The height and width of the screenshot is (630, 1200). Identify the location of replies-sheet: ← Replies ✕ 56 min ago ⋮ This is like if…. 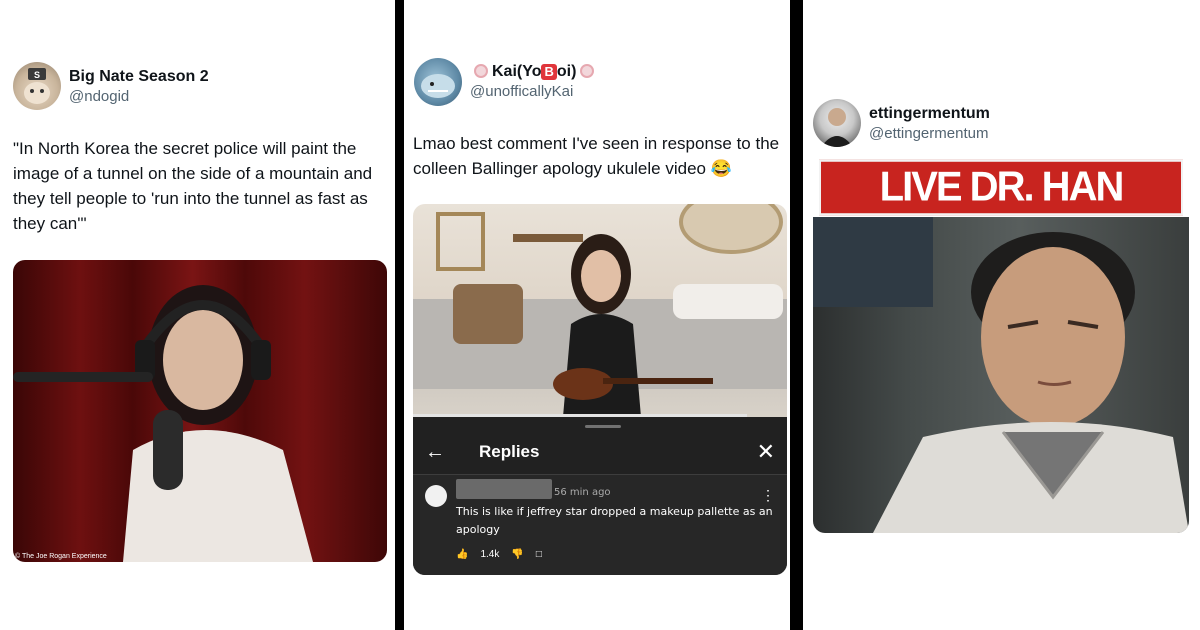
(600, 496).